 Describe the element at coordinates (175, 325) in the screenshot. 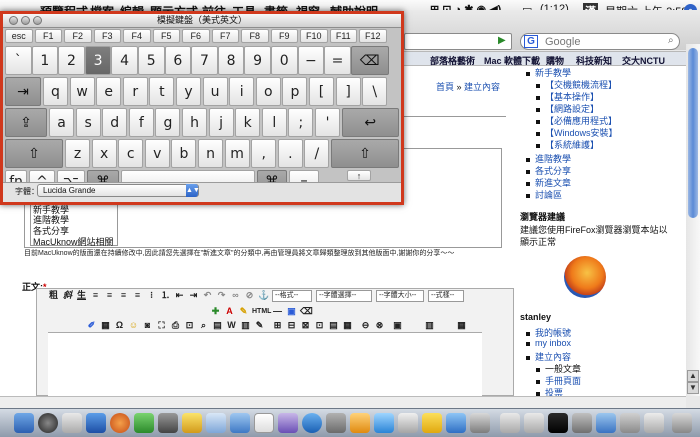

I see `print-icon: ⎙` at that location.